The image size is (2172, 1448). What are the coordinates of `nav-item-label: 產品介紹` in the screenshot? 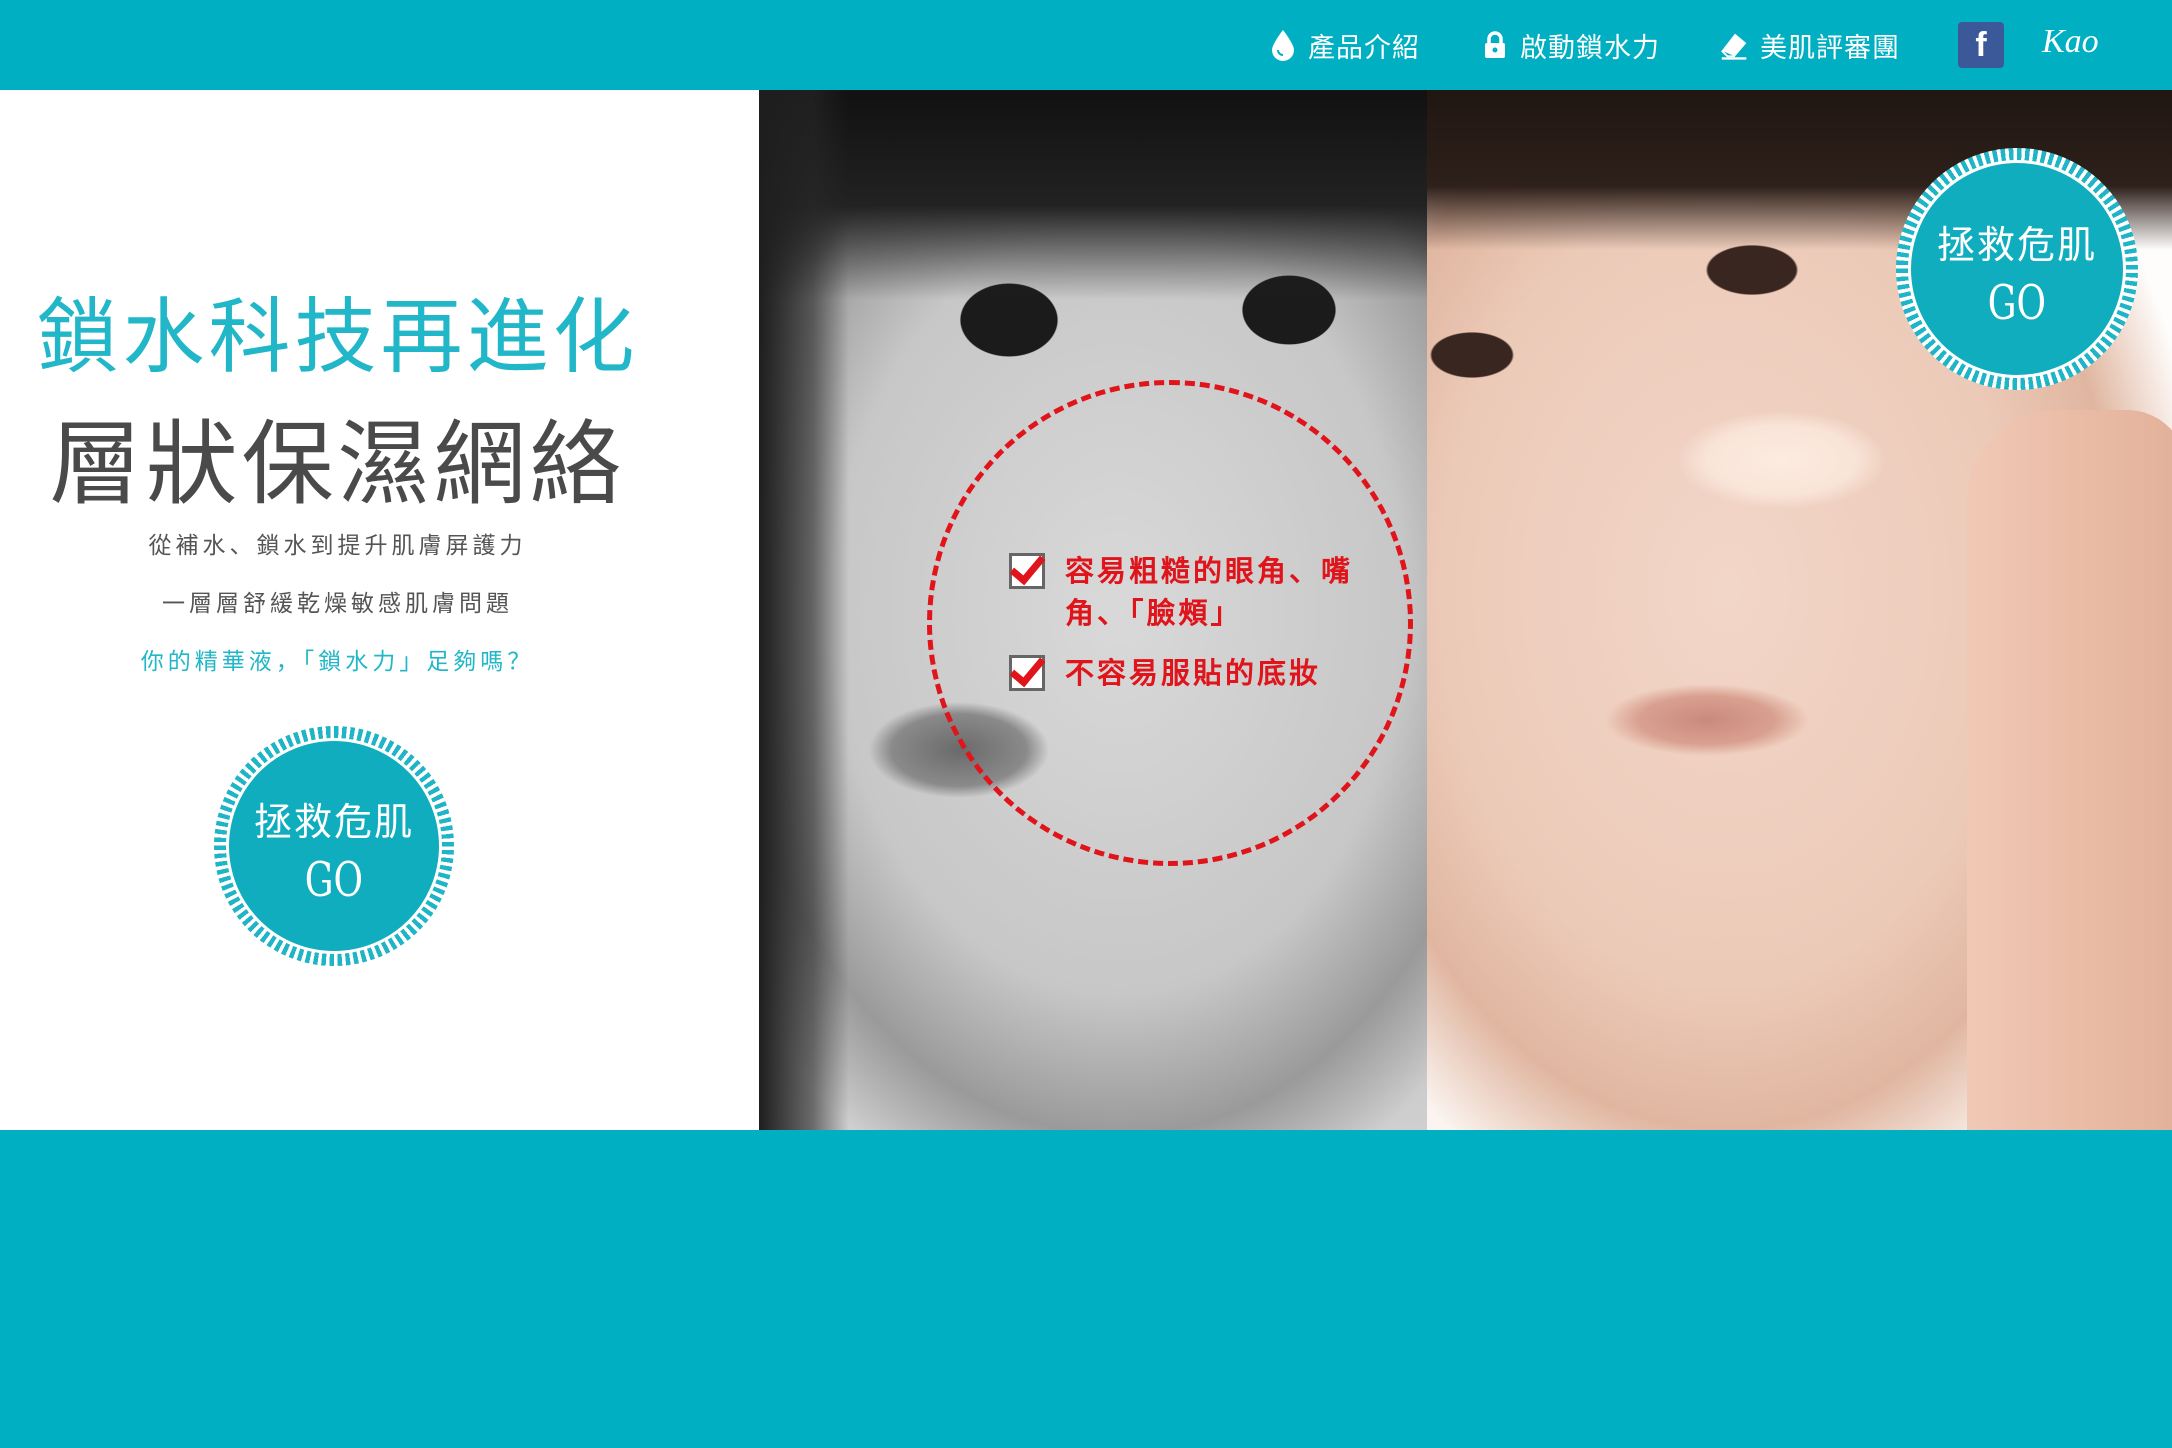 It's located at (1364, 48).